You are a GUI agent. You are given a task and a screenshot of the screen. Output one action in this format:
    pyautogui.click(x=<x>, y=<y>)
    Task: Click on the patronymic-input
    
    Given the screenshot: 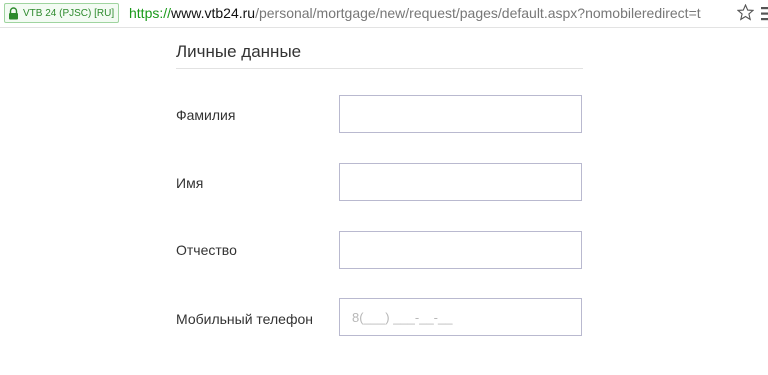 What is the action you would take?
    pyautogui.click(x=460, y=250)
    